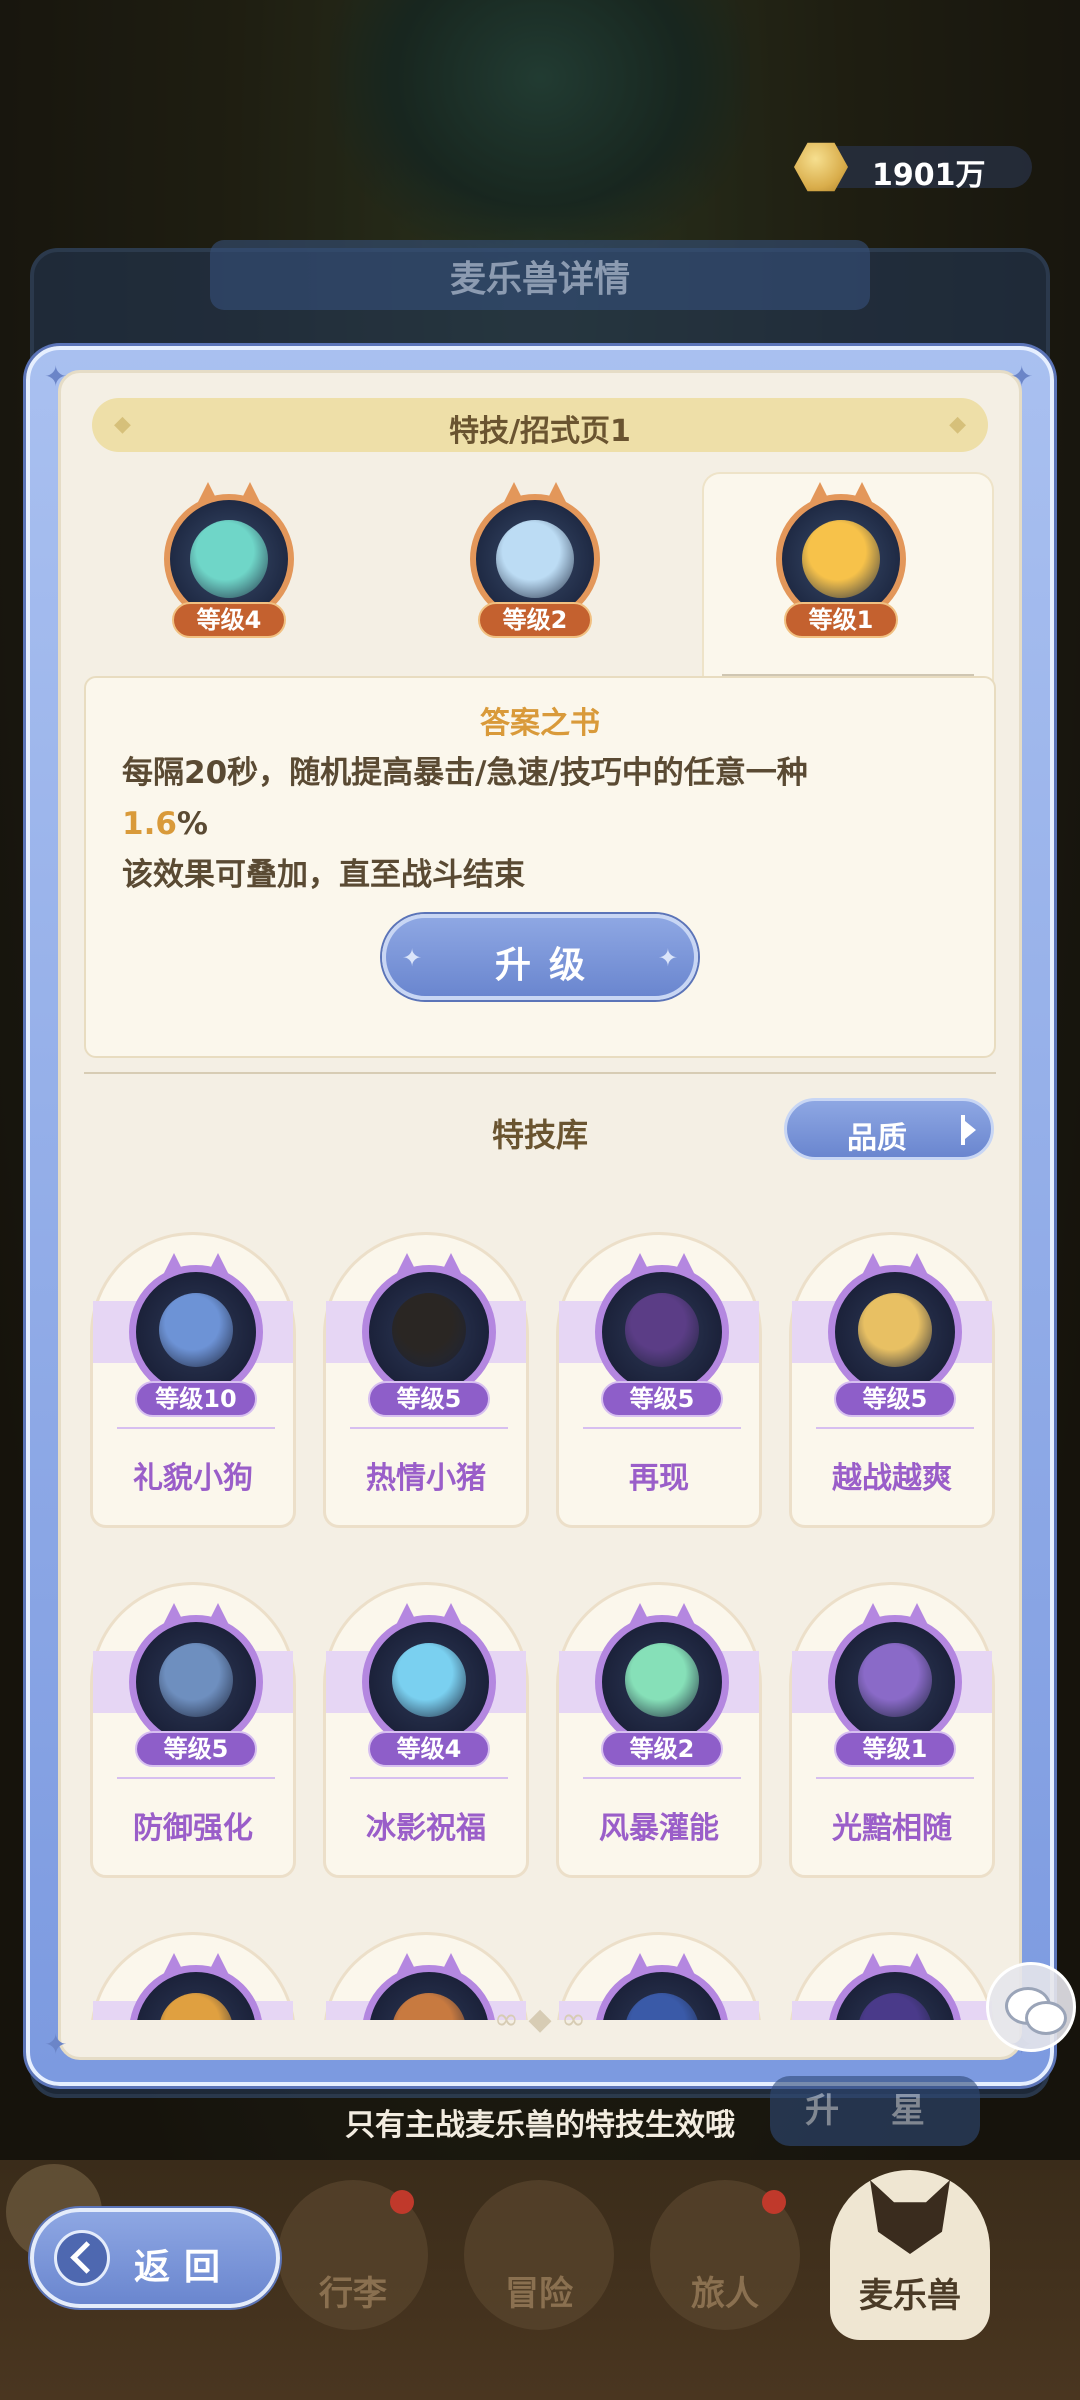  I want to click on skill-card-name: 越战越爽, so click(892, 1478).